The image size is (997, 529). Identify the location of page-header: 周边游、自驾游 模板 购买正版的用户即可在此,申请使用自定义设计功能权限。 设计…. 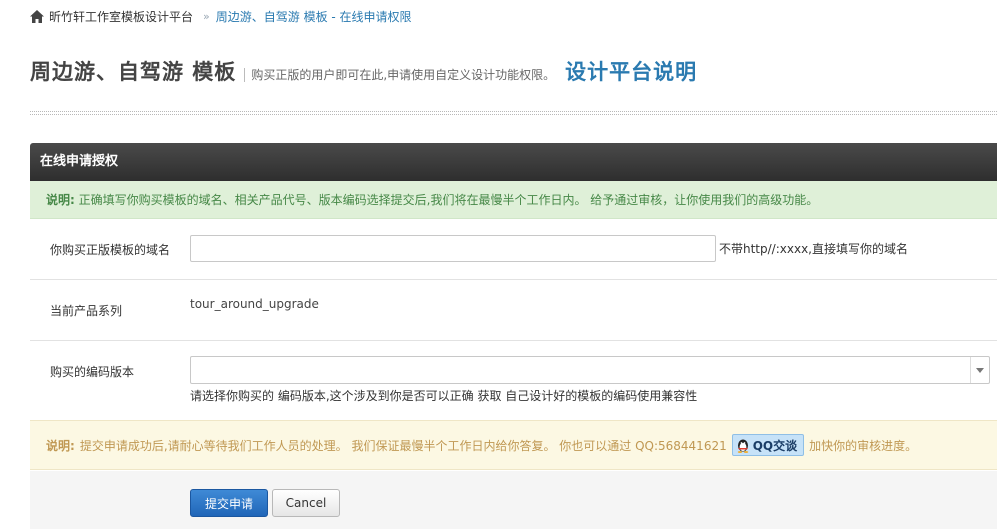
(363, 71).